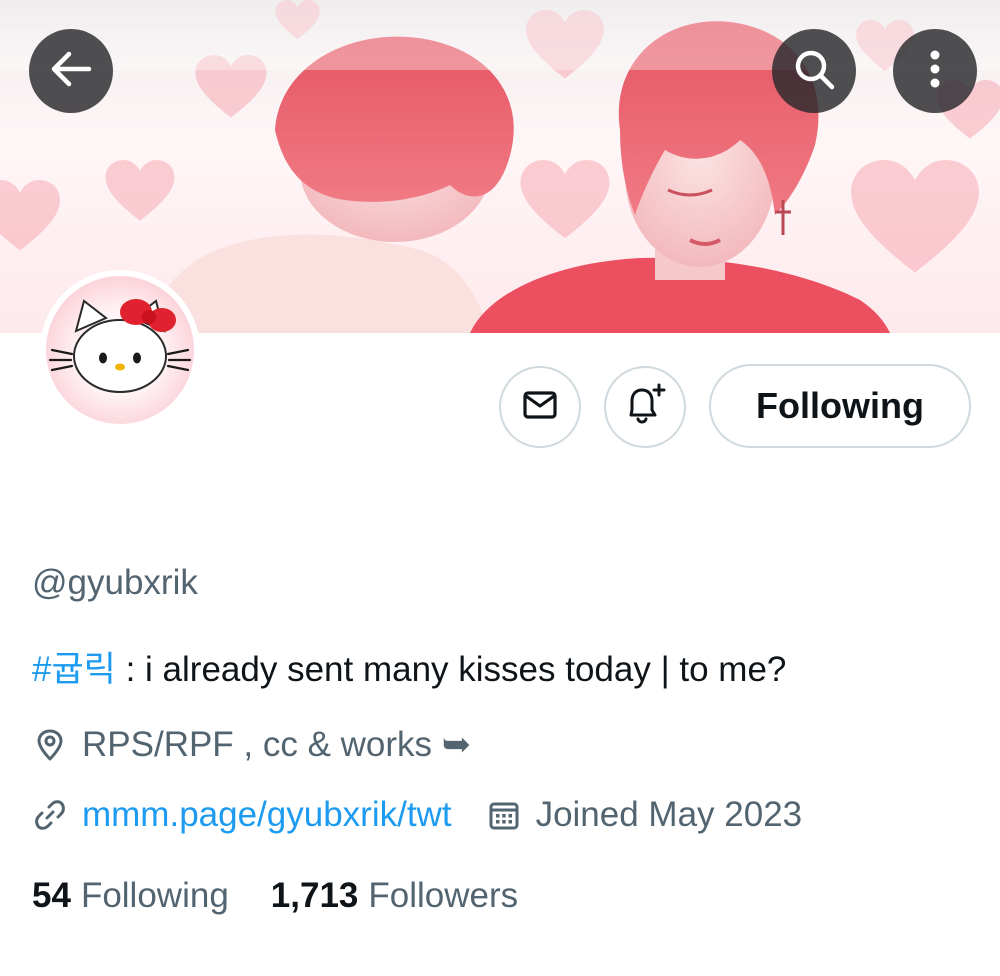 The image size is (1000, 976). What do you see at coordinates (669, 814) in the screenshot?
I see `profile-joined-date: Joined May 2023` at bounding box center [669, 814].